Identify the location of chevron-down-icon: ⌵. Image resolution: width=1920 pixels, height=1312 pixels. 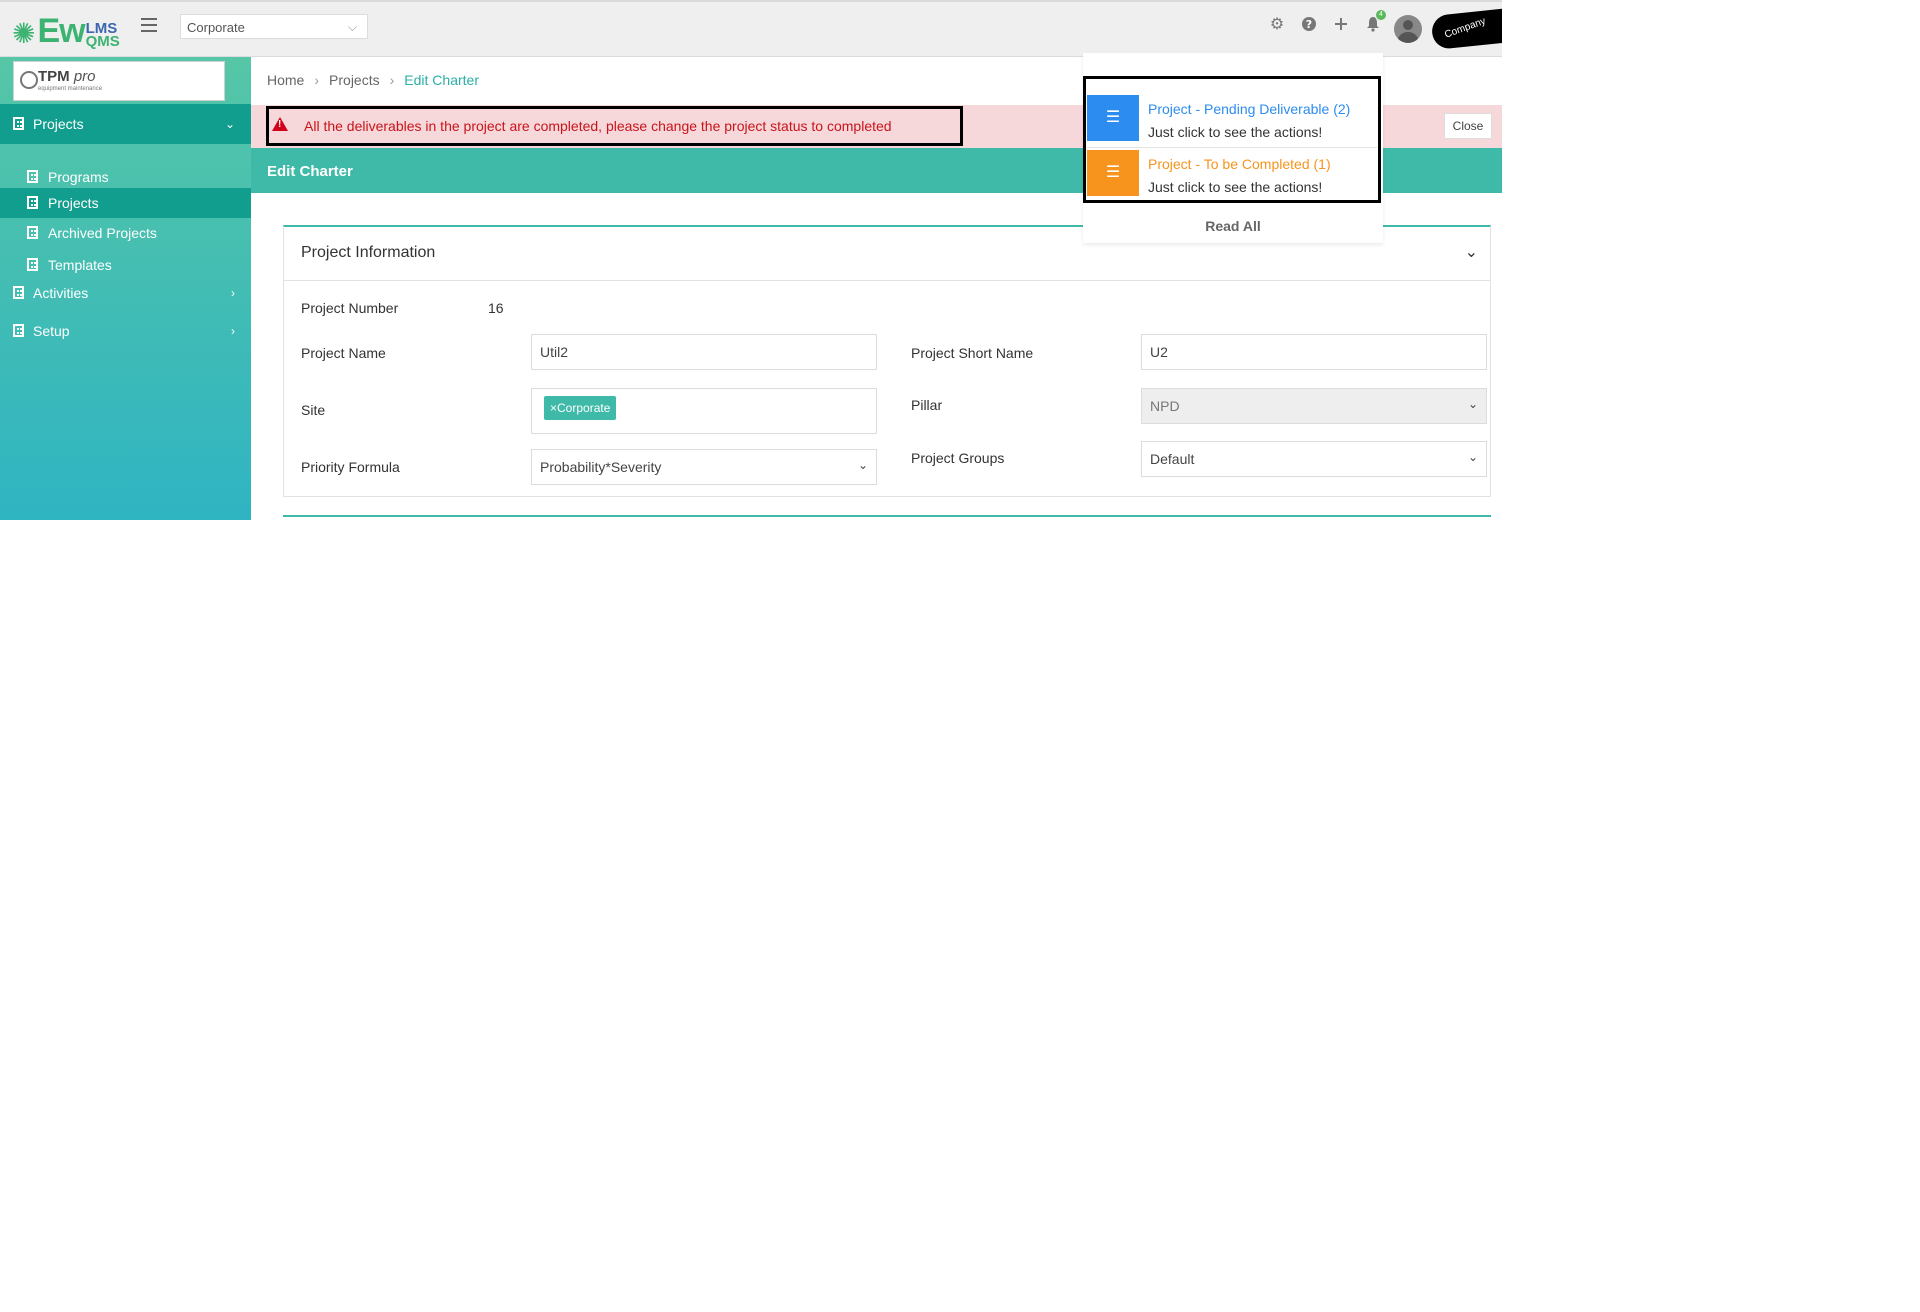
(352, 27).